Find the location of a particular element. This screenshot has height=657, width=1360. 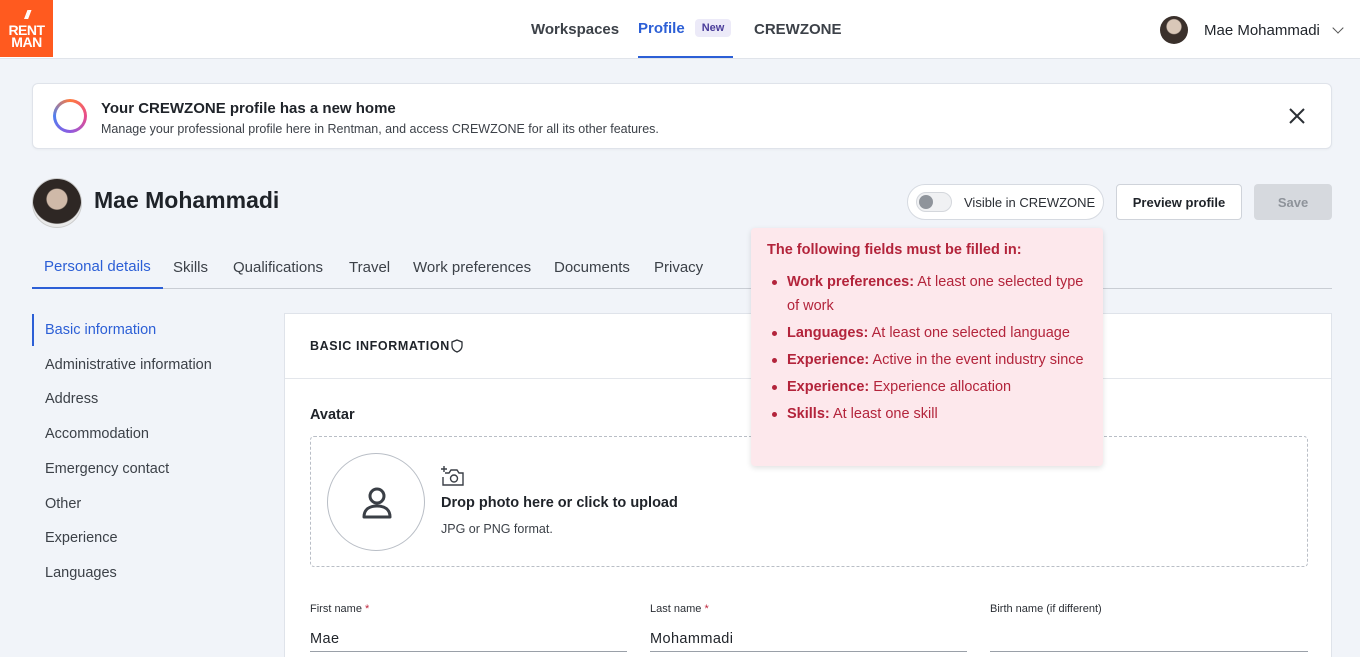

main-nav: Workspaces Profile New CREWZONE is located at coordinates (680, 29).